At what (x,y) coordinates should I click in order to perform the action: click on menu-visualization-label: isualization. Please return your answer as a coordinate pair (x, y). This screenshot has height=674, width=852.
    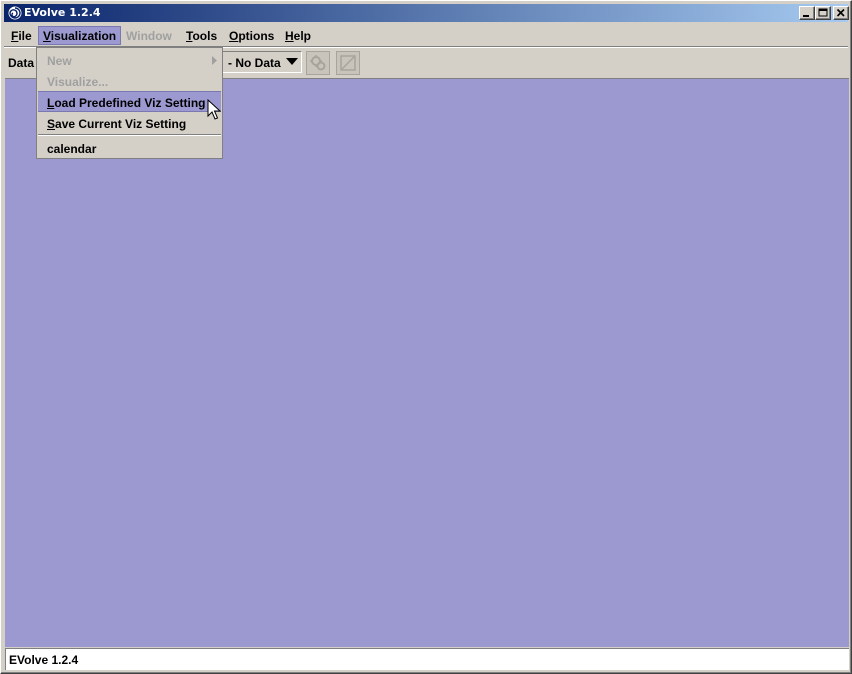
    Looking at the image, I should click on (83, 36).